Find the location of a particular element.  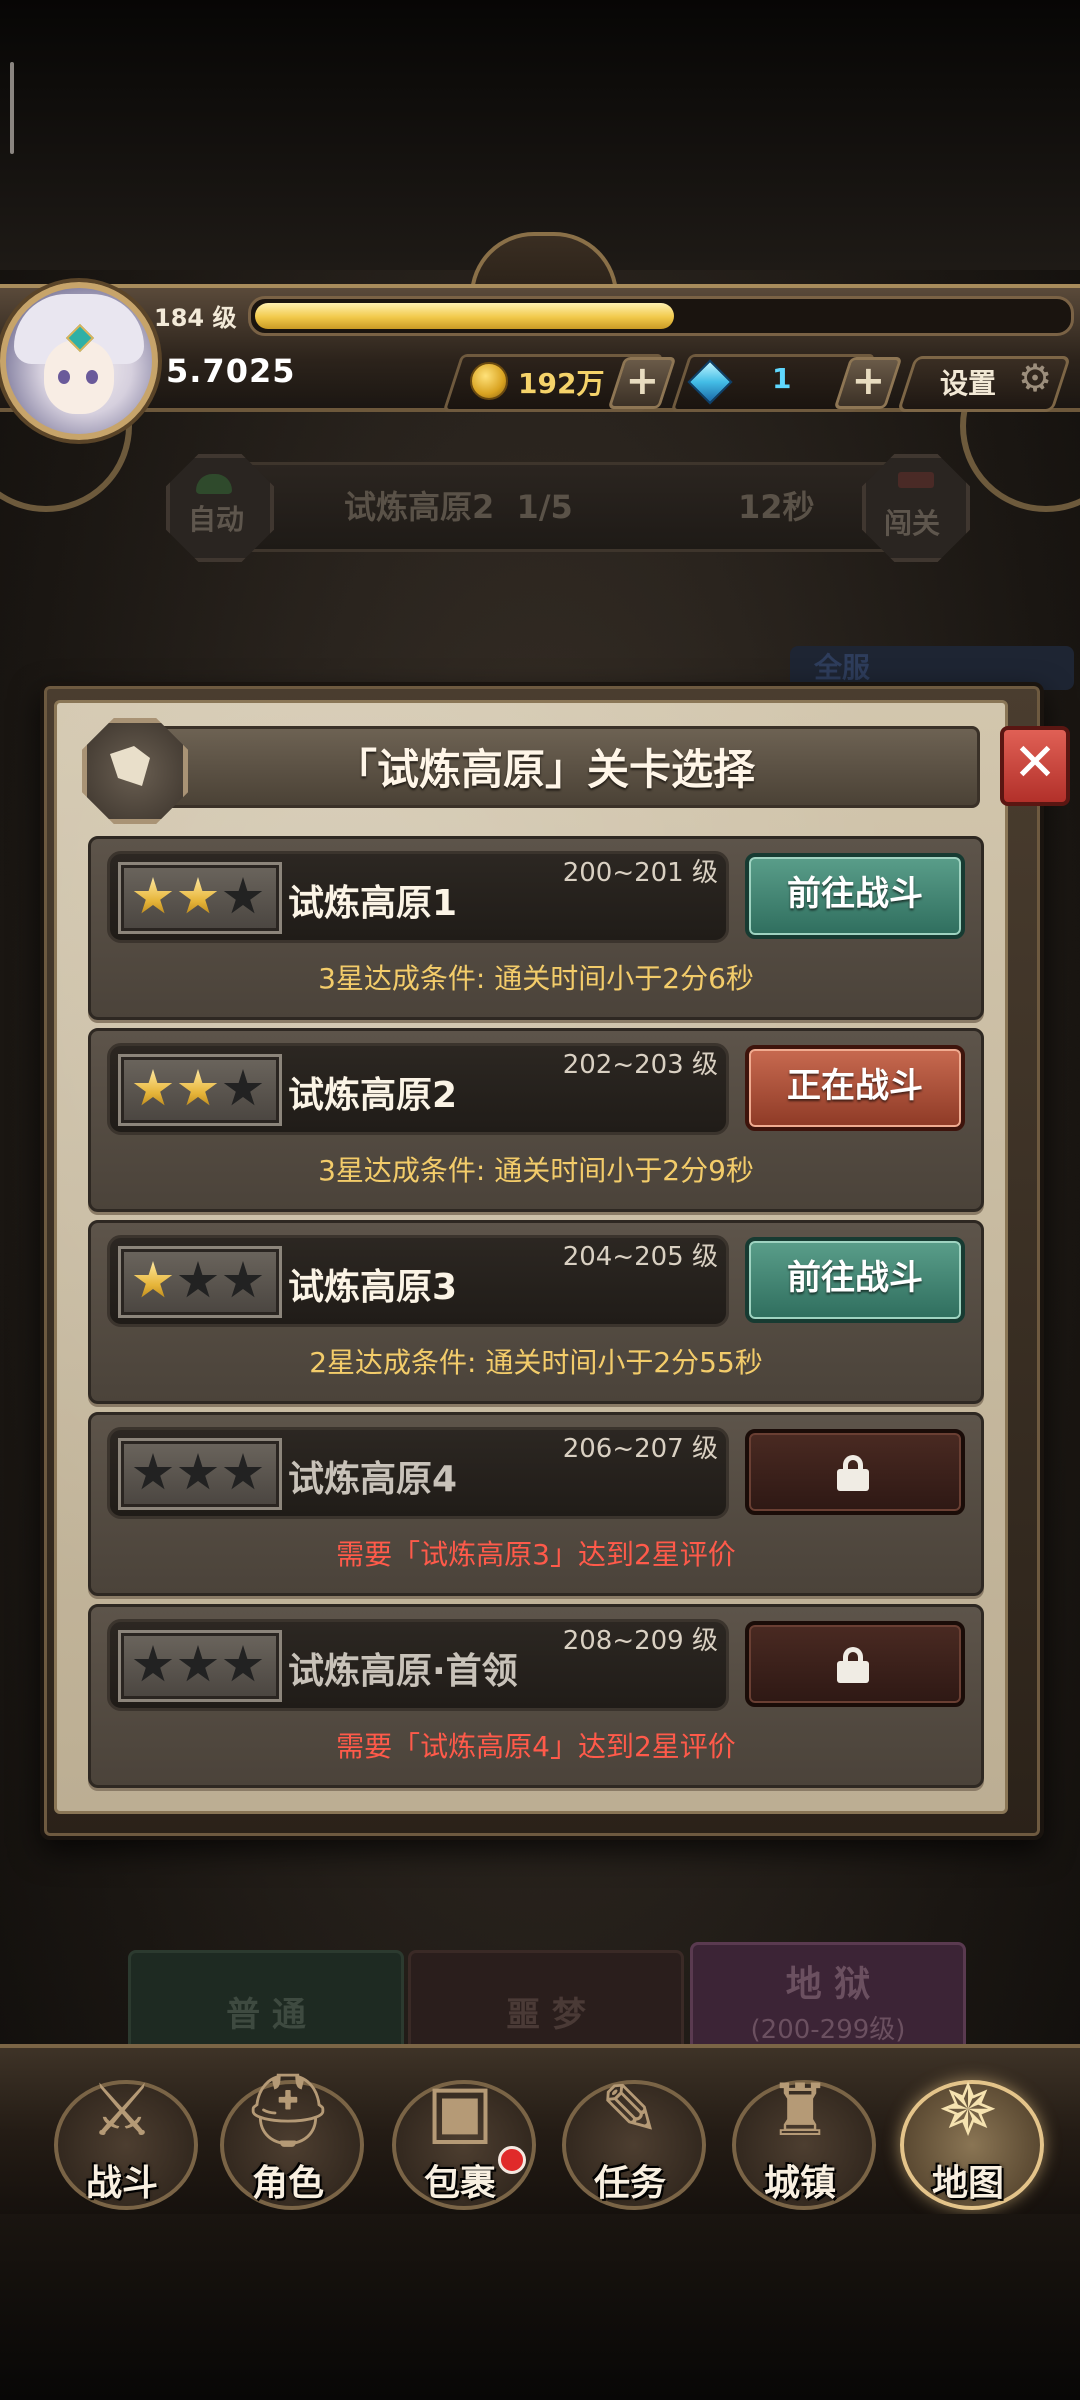

stage-level-range: 204~205 级 is located at coordinates (640, 1257).